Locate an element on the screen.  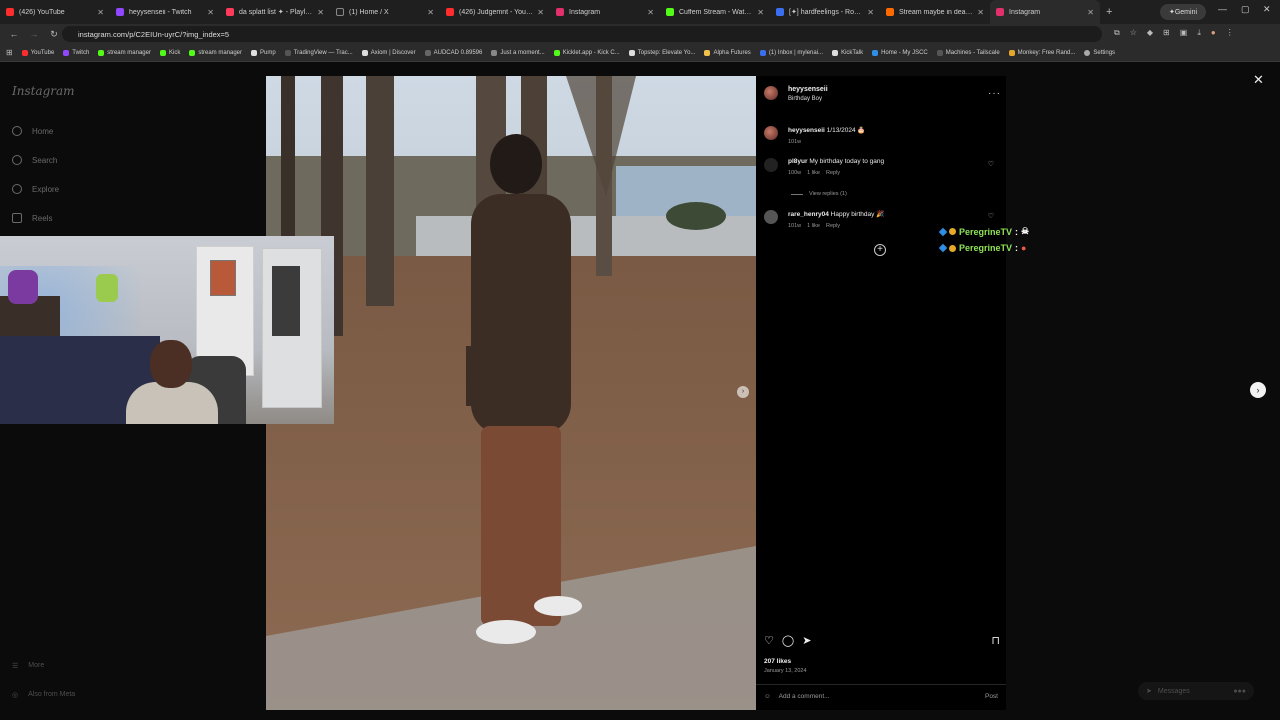
comment-username: pl8yur is located at coordinates (798, 161).